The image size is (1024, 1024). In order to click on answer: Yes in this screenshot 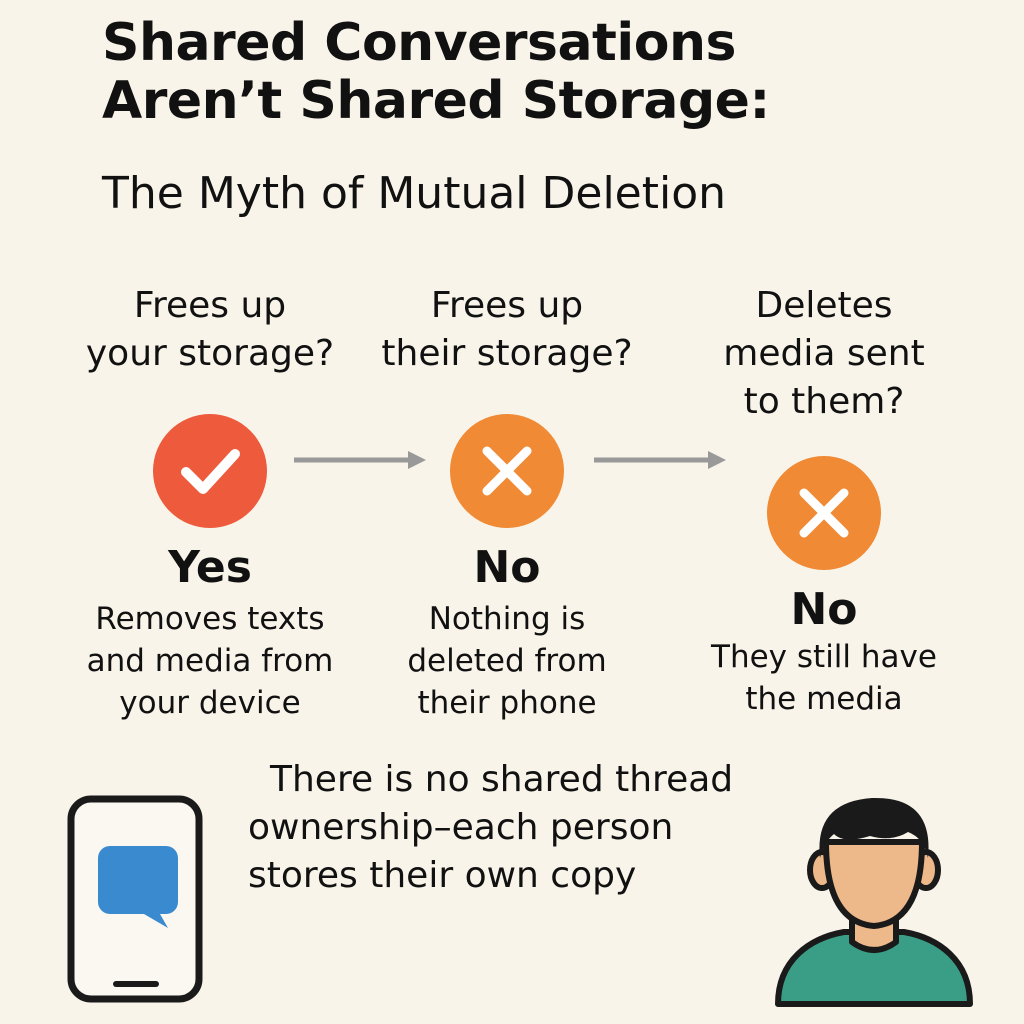, I will do `click(210, 567)`.